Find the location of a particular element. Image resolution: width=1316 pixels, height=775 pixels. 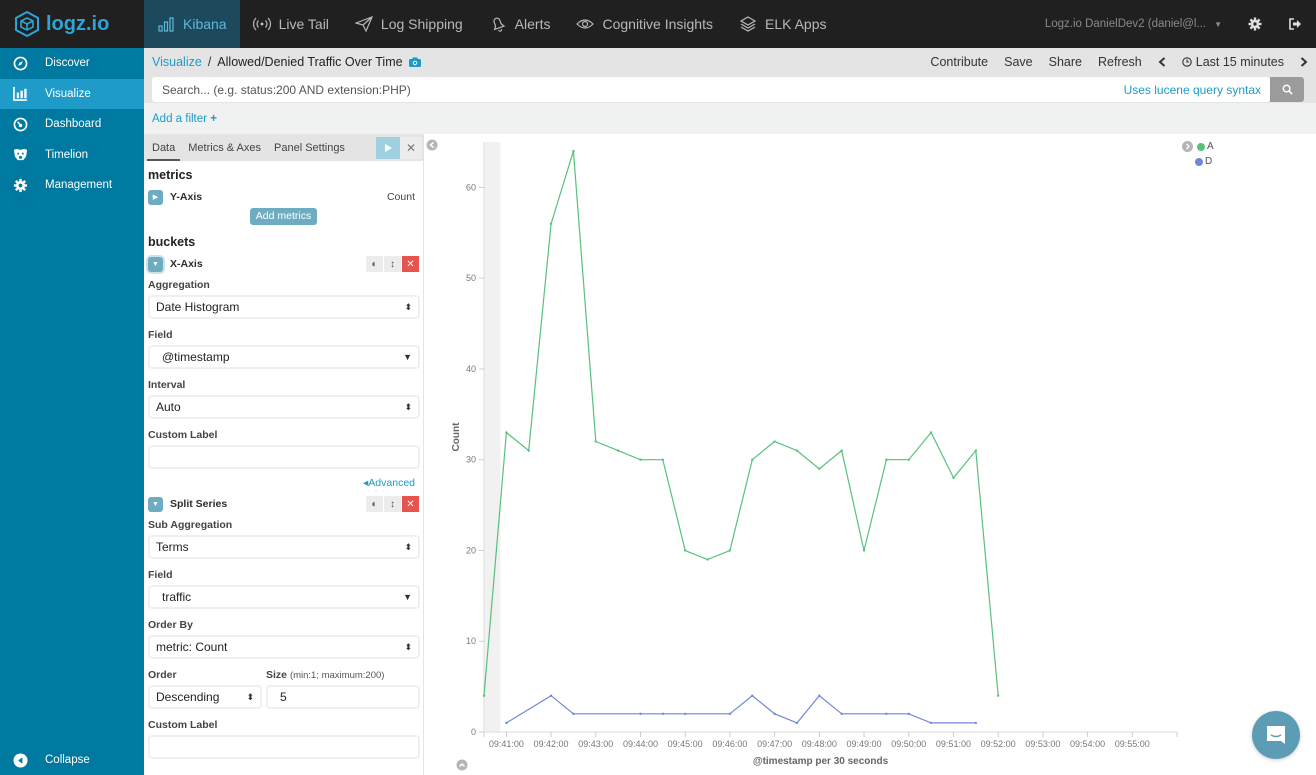

bell-icon is located at coordinates (499, 24).